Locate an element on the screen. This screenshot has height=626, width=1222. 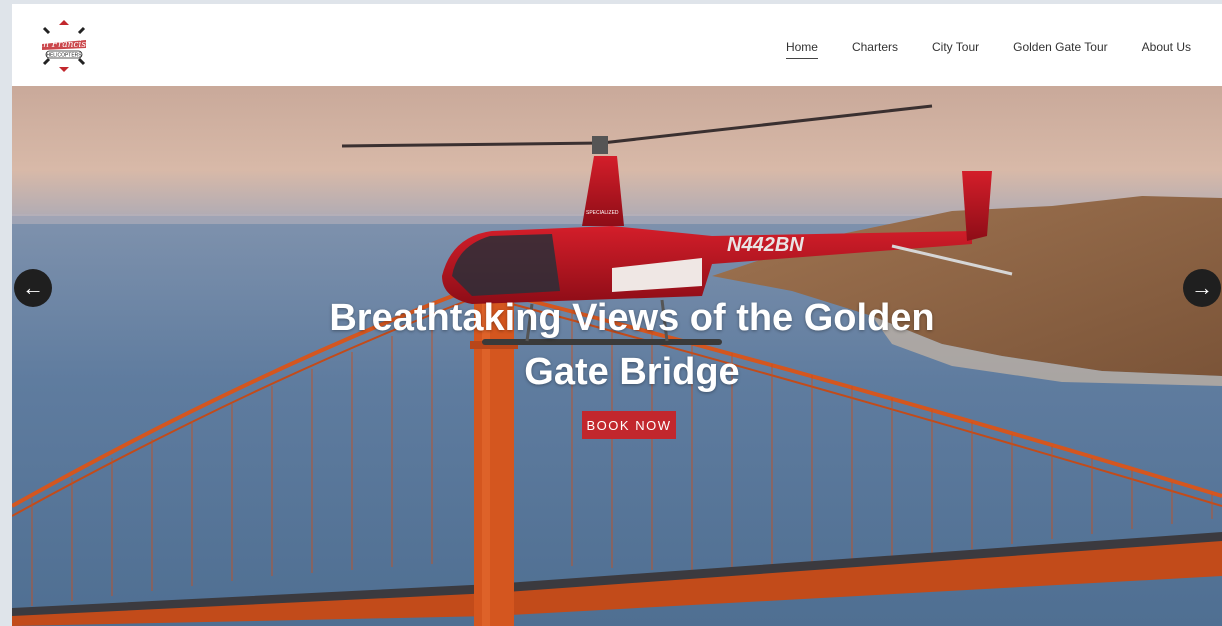
logo-emblem: San Francisco HELICOPTERS is located at coordinates (64, 46).